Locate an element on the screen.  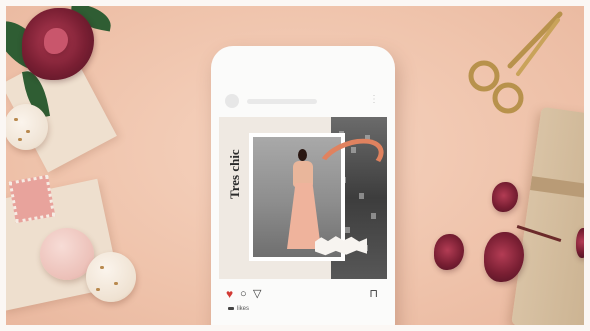
postage-stamp is located at coordinates (32, 199).